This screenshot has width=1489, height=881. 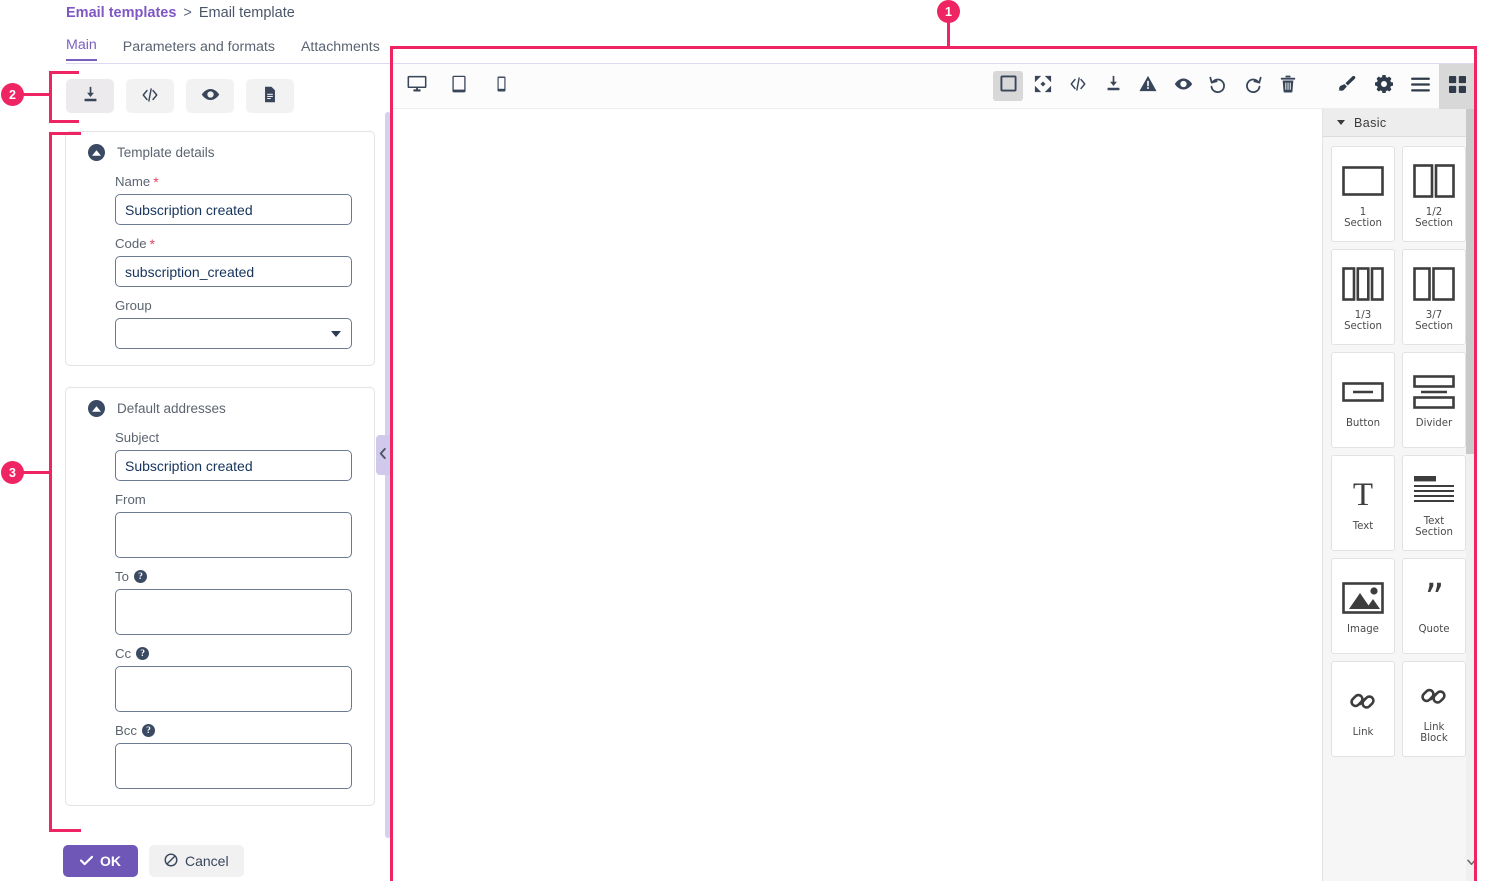 What do you see at coordinates (1399, 123) in the screenshot?
I see `blocks-category-header: Basic` at bounding box center [1399, 123].